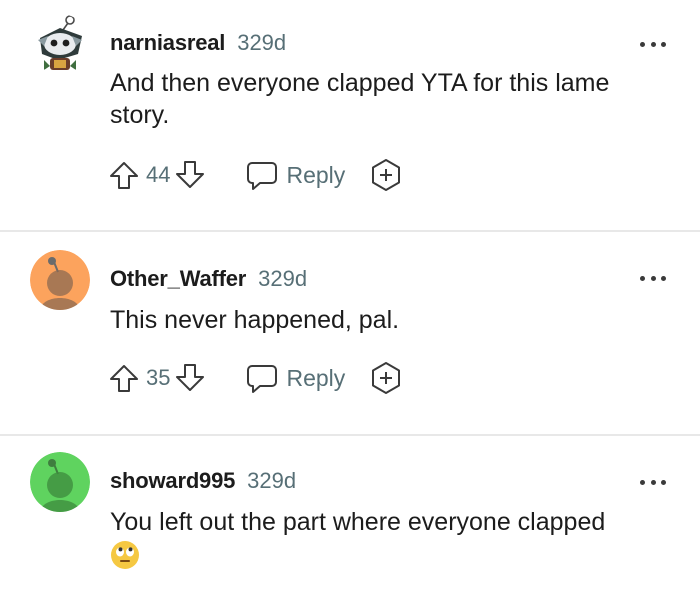 This screenshot has width=700, height=592. Describe the element at coordinates (158, 174) in the screenshot. I see `vote-score: 44` at that location.